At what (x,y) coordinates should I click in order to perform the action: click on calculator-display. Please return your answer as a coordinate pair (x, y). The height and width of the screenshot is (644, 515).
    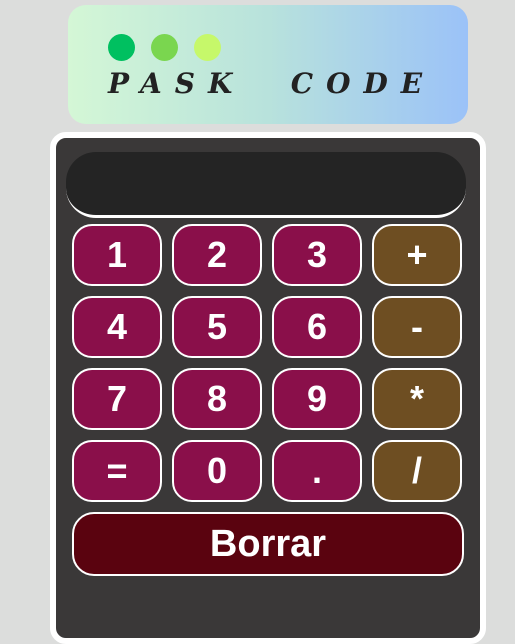
    Looking at the image, I should click on (266, 185).